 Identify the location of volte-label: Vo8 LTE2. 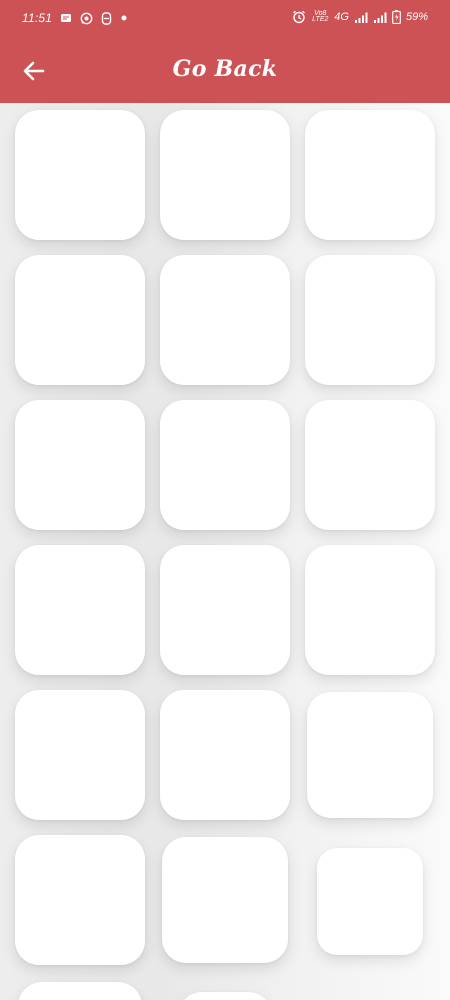
(320, 16).